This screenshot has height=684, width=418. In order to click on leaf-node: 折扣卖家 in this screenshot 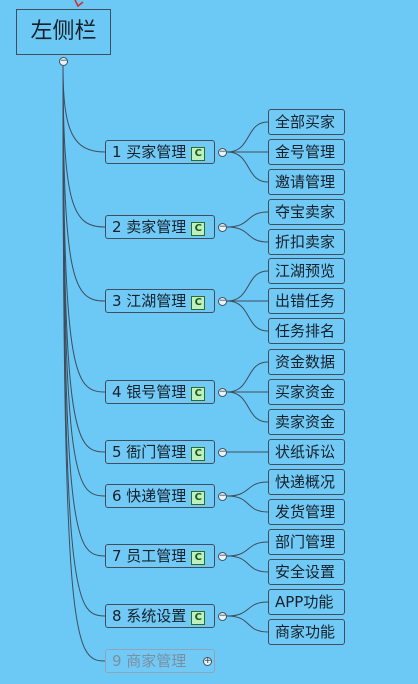, I will do `click(306, 242)`.